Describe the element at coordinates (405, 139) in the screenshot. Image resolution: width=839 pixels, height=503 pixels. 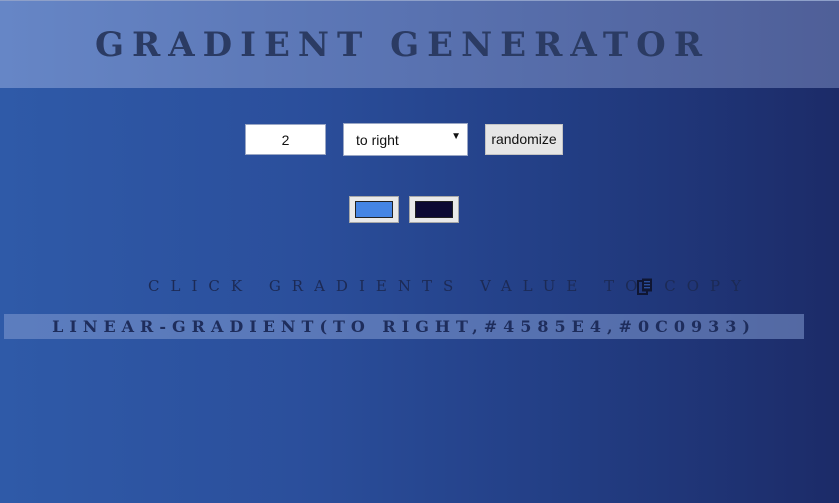
I see `direction-select: to right ▼` at that location.